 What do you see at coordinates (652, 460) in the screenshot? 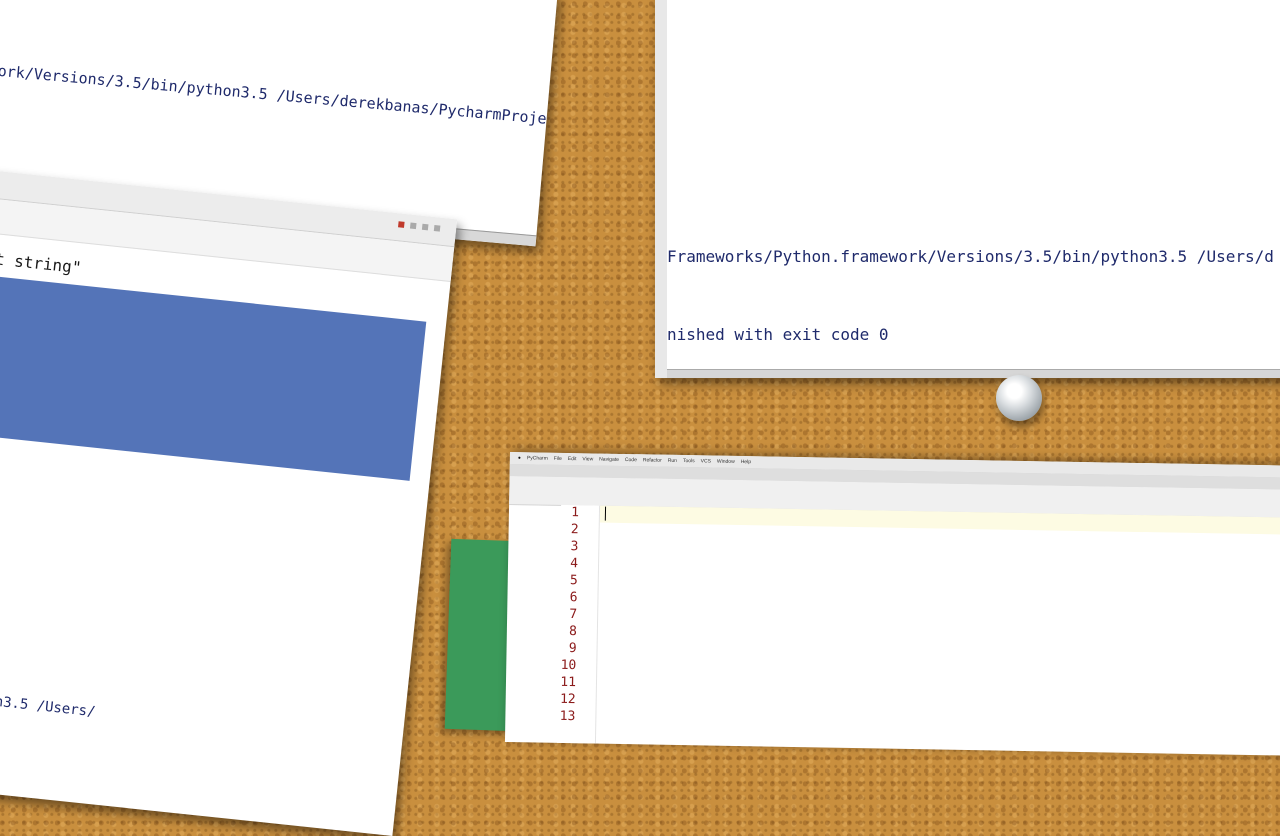
I see `menu-item: Refactor` at bounding box center [652, 460].